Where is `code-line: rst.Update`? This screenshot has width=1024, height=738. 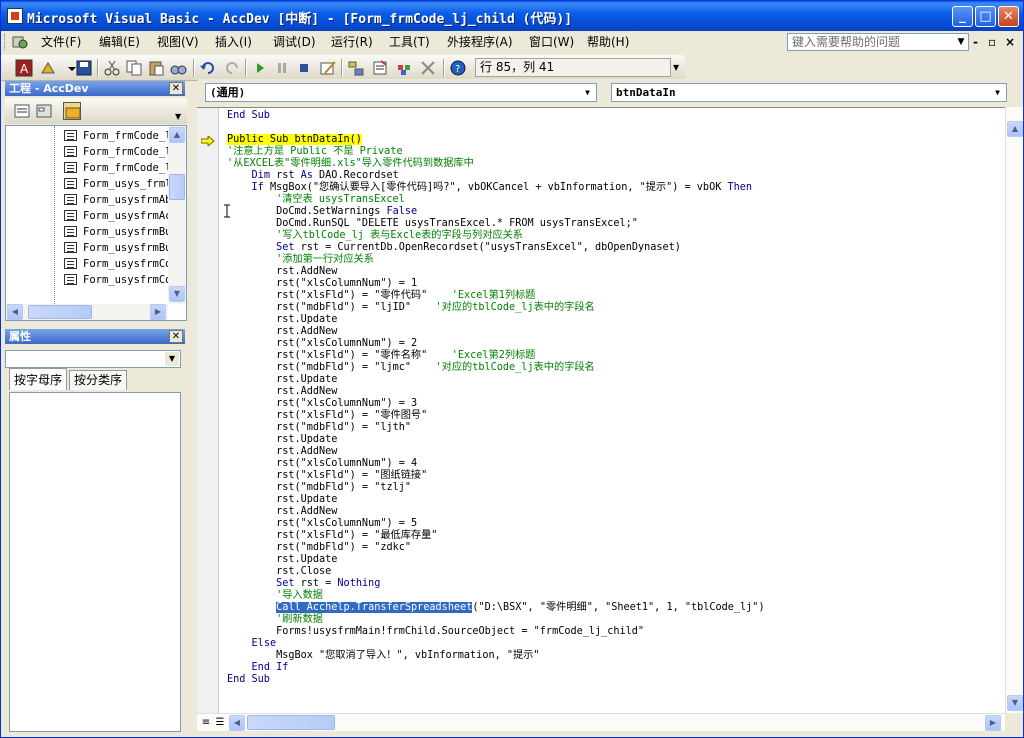 code-line: rst.Update is located at coordinates (496, 380).